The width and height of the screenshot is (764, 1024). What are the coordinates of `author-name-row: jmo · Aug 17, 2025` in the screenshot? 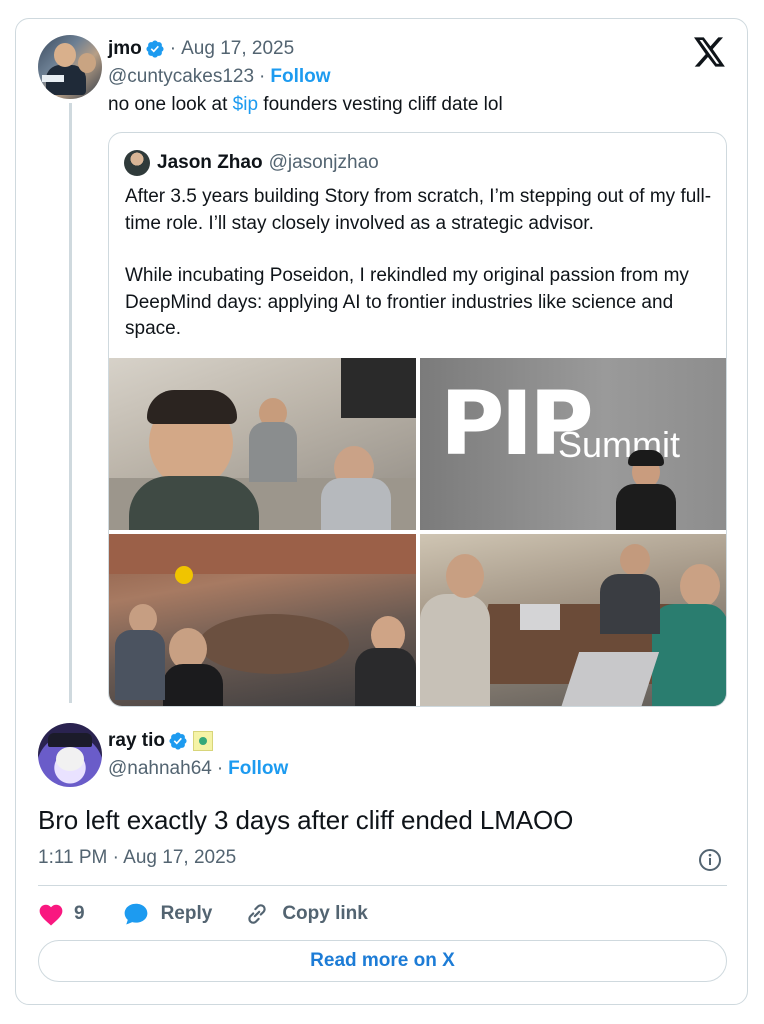 It's located at (201, 49).